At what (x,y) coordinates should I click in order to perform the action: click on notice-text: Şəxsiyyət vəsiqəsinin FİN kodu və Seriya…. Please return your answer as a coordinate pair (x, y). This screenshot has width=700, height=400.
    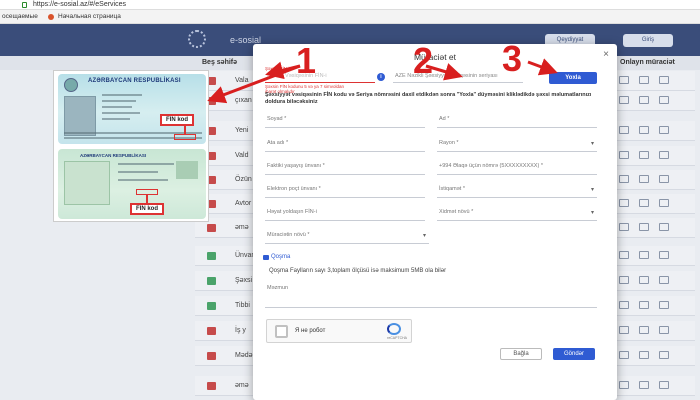
    Looking at the image, I should click on (428, 98).